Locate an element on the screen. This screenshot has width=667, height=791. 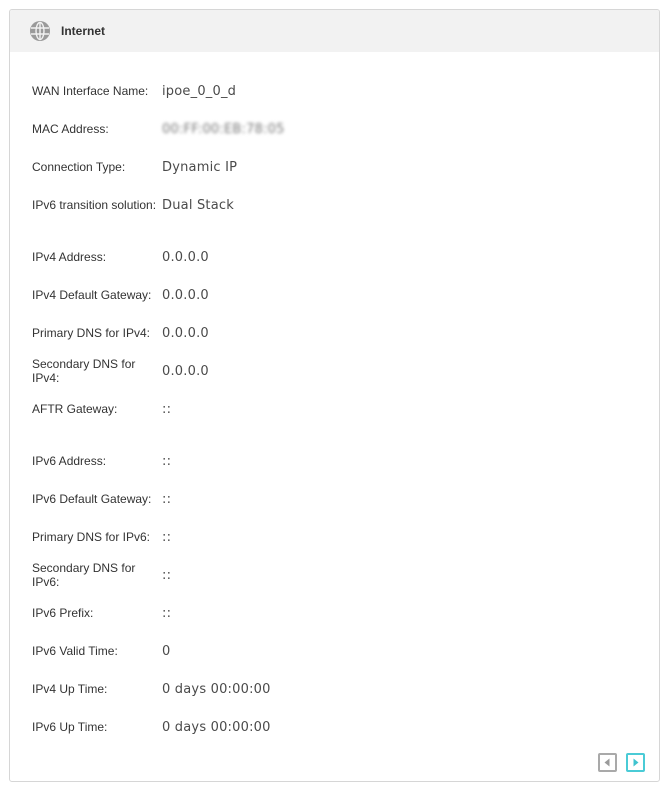
panel-title: Internet is located at coordinates (83, 31).